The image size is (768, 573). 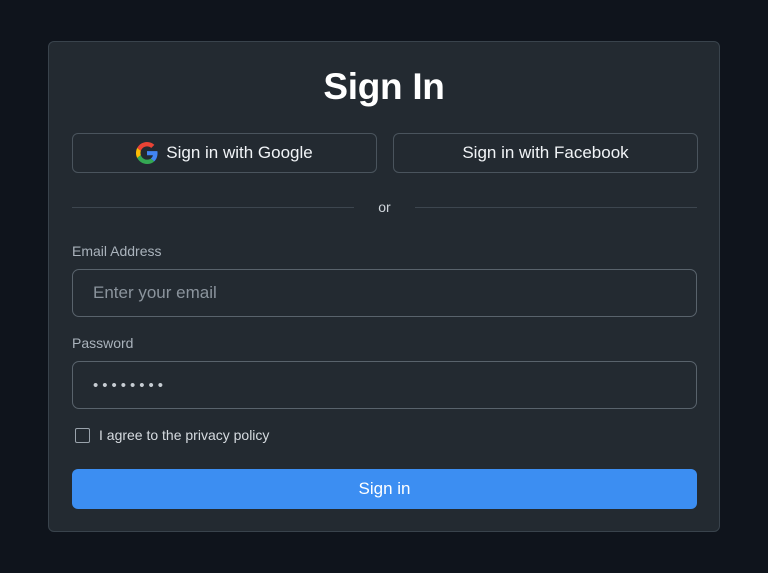 I want to click on password-label: Password, so click(x=103, y=343).